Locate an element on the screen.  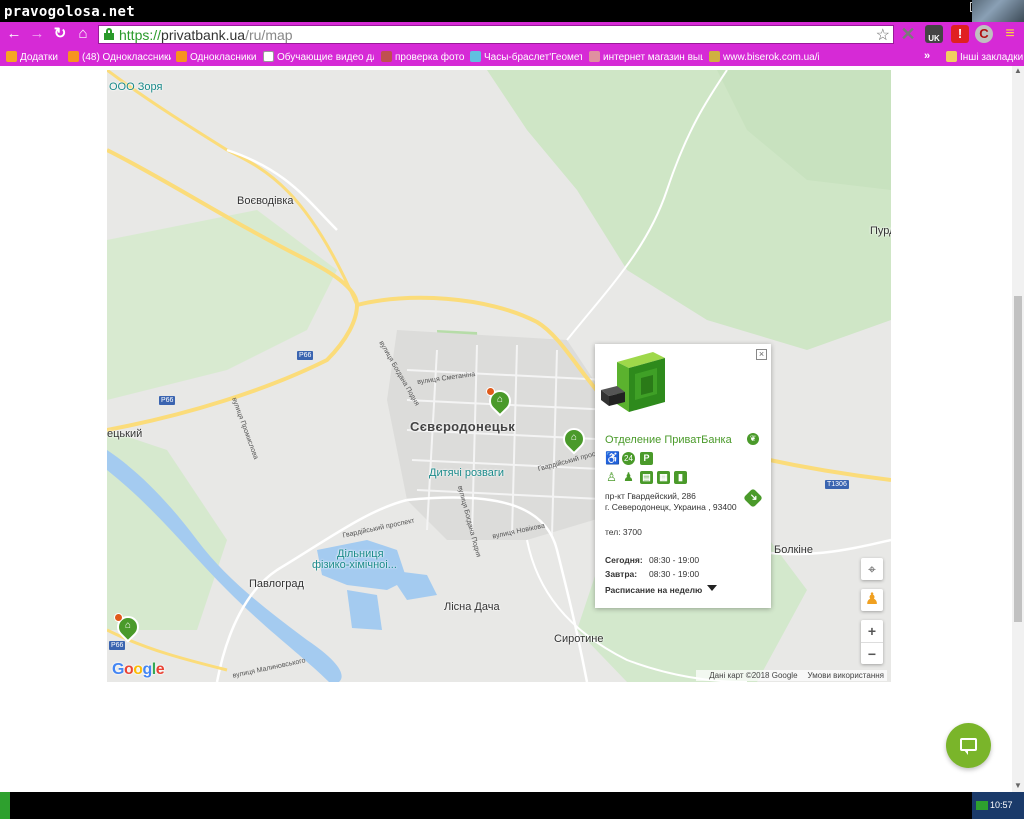
chat-button is located at coordinates (968, 745).